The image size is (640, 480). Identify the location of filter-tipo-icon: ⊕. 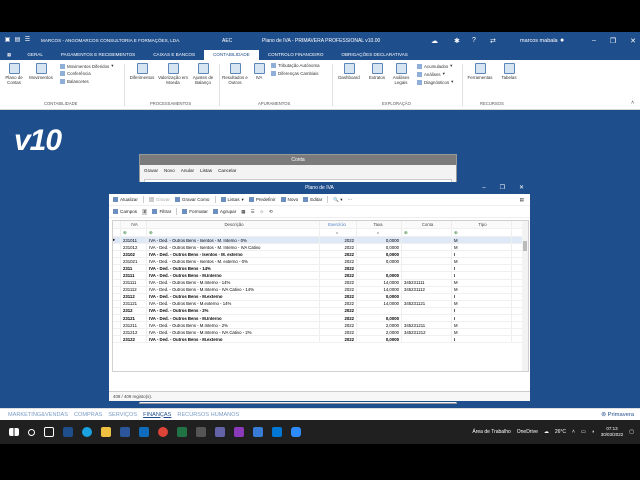
(482, 232).